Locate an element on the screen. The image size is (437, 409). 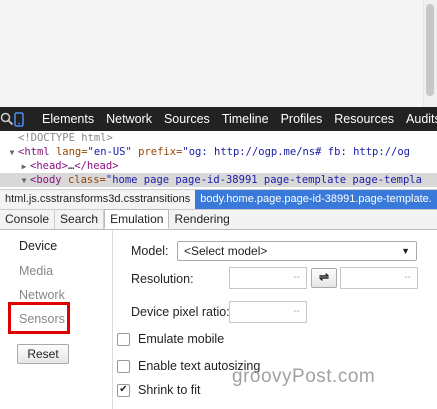
tab-sources: Sources is located at coordinates (187, 119).